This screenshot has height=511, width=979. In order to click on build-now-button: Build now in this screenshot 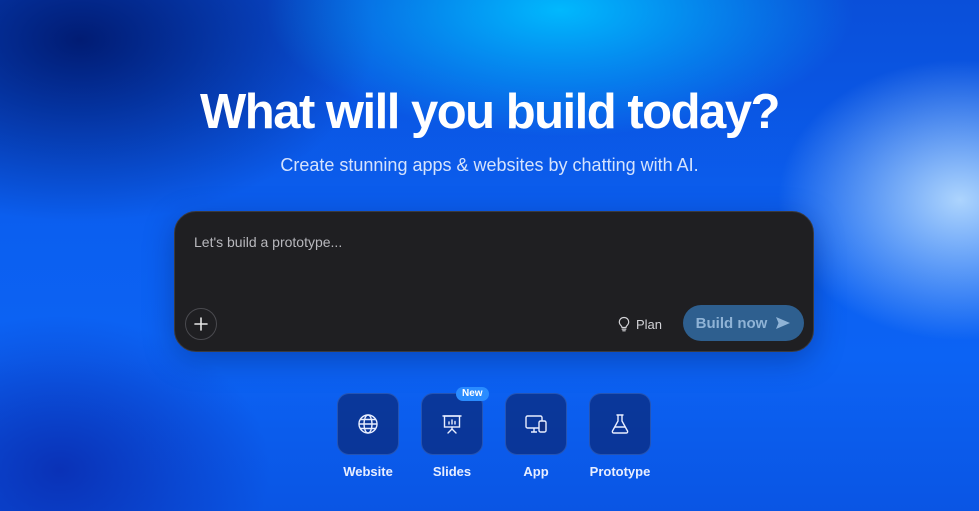, I will do `click(743, 323)`.